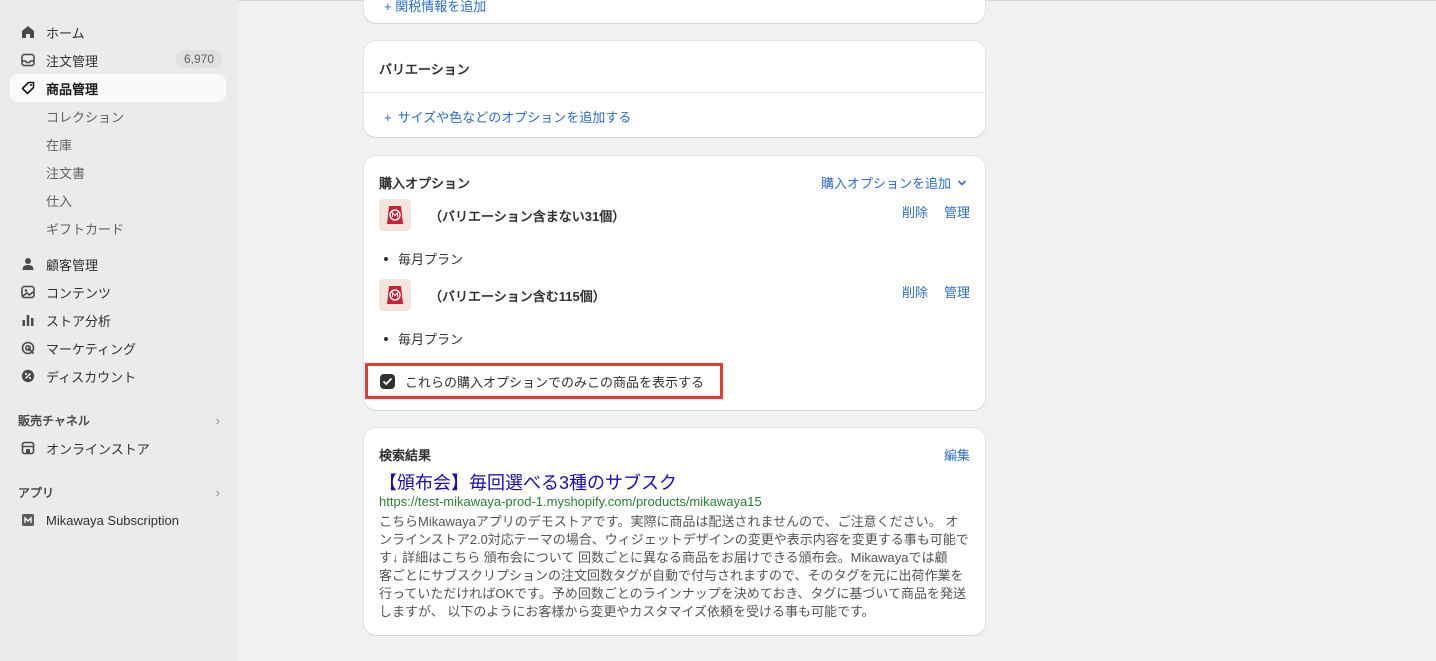  I want to click on add-related-info-link: + 関税情報を追加, so click(435, 7).